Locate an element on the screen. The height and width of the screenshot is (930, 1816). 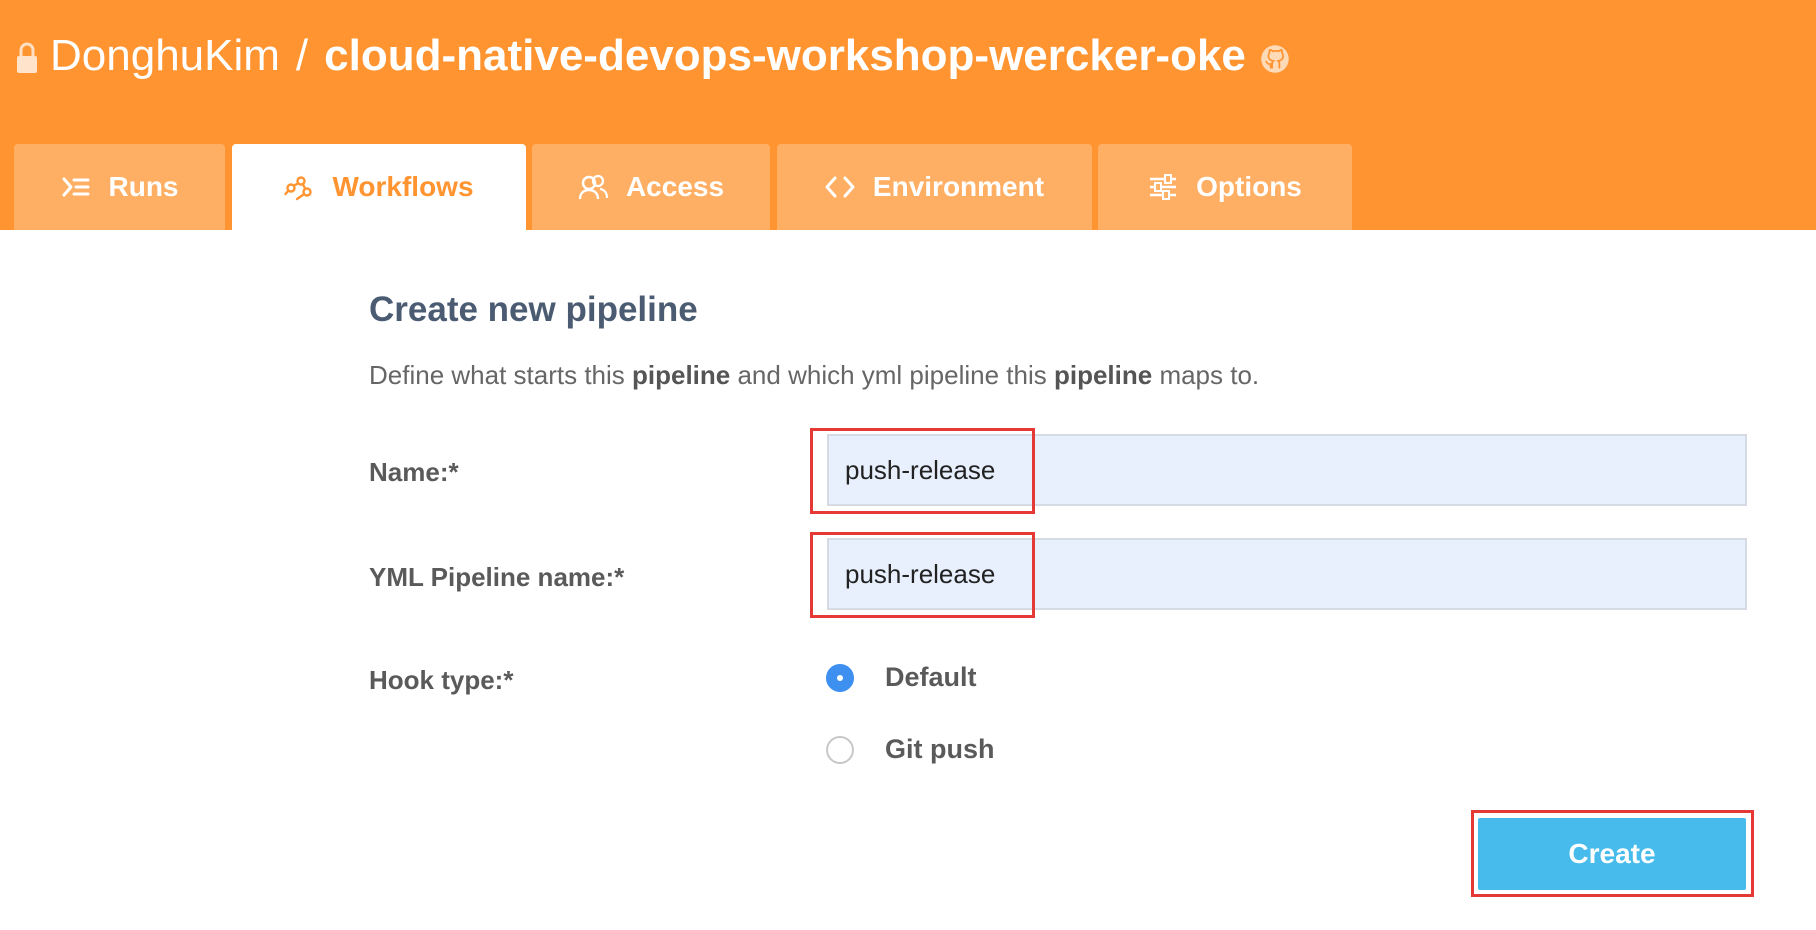
repo-name-link: cloud-native-devops-workshop-wercker-oke is located at coordinates (785, 56).